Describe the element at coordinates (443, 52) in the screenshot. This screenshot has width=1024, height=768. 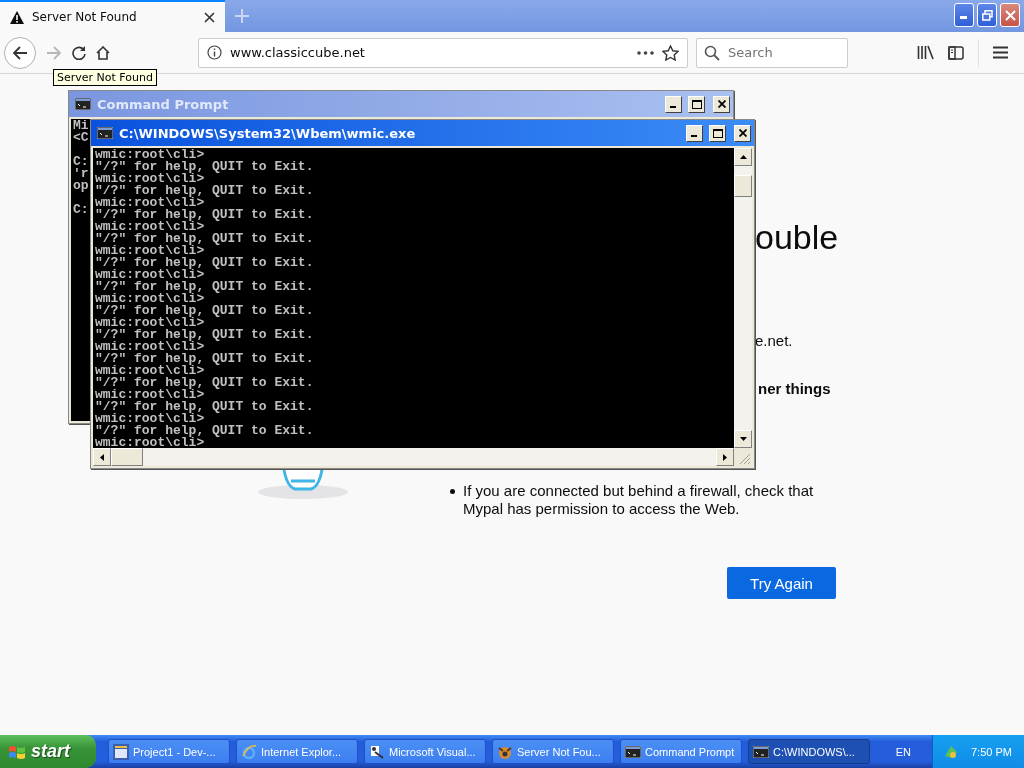
I see `address-bar: www.classiccube.net` at that location.